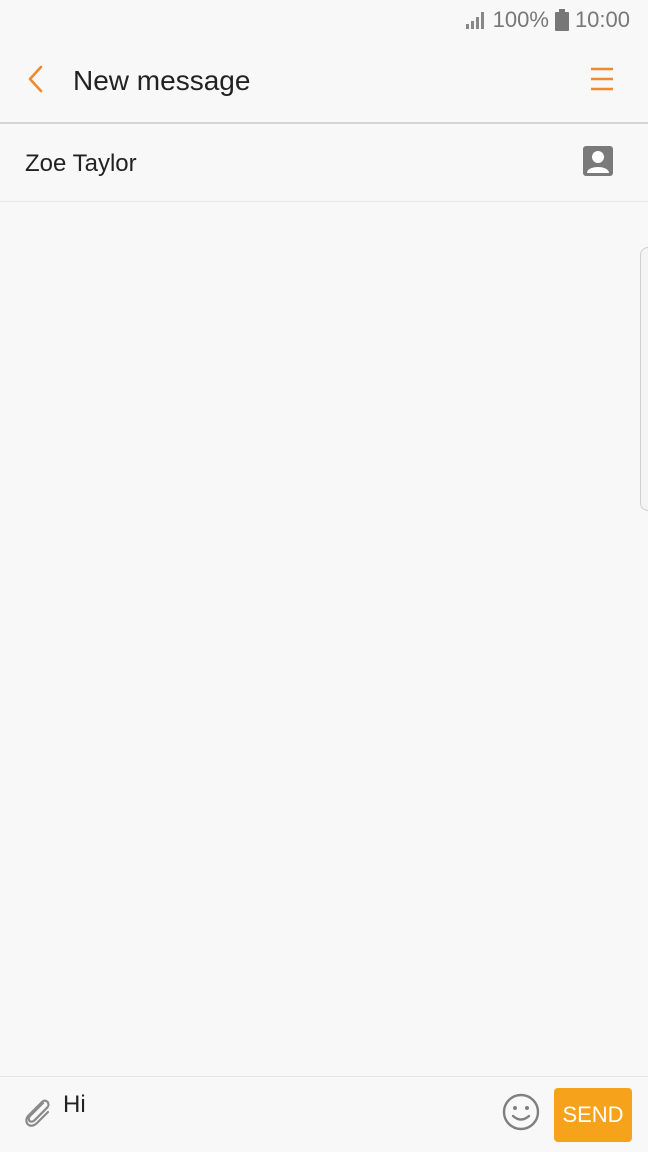 This screenshot has height=1152, width=648. I want to click on send-button: SEND, so click(593, 1115).